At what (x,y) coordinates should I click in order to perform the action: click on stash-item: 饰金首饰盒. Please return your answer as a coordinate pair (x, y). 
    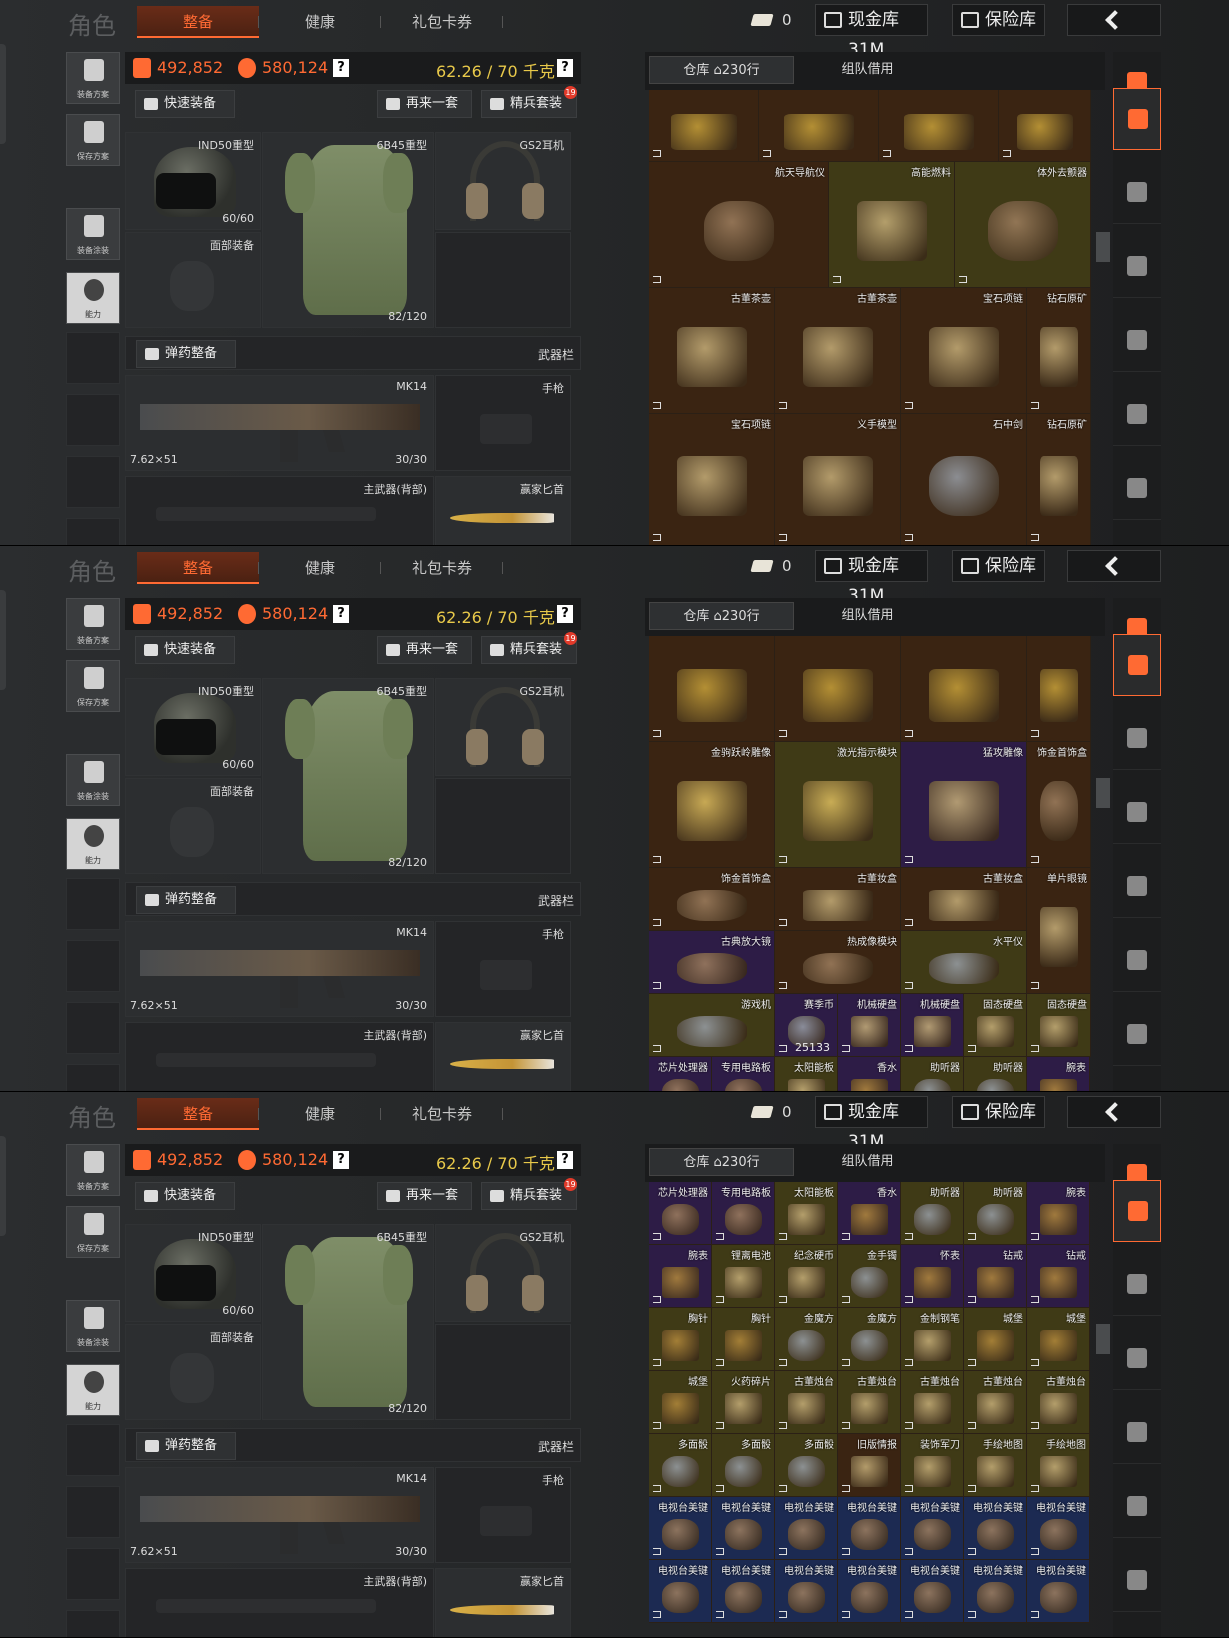
    Looking at the image, I should click on (712, 899).